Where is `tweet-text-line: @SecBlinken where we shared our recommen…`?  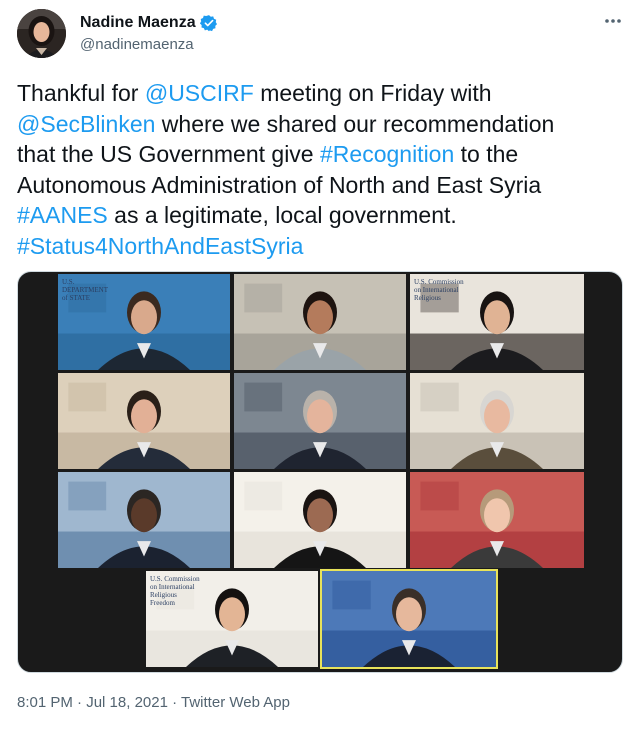
tweet-text-line: @SecBlinken where we shared our recommen… is located at coordinates (320, 124).